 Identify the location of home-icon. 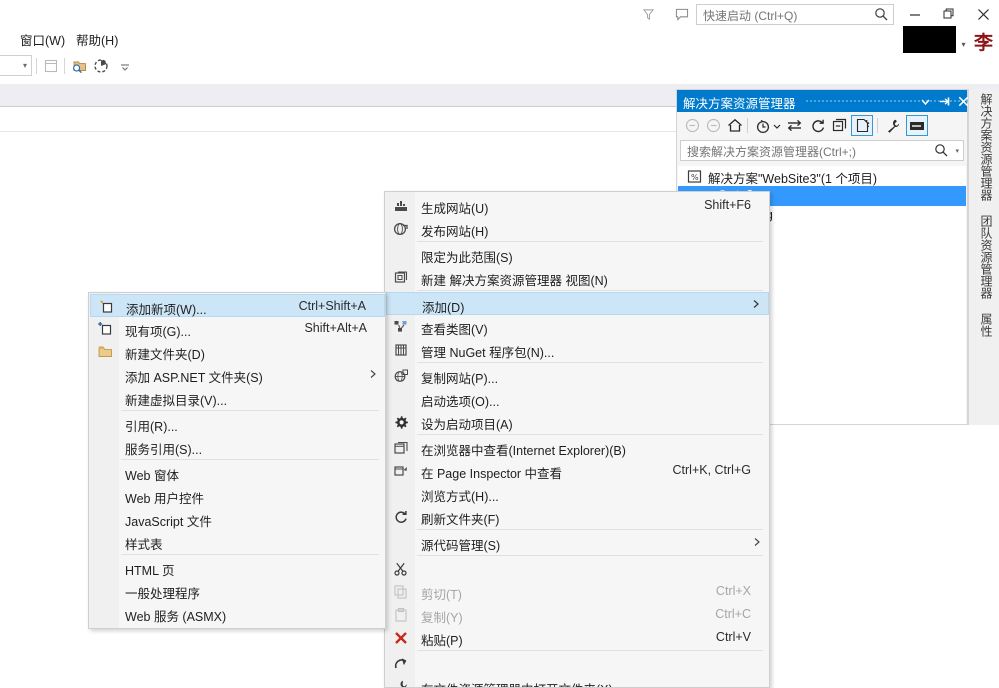
(734, 125).